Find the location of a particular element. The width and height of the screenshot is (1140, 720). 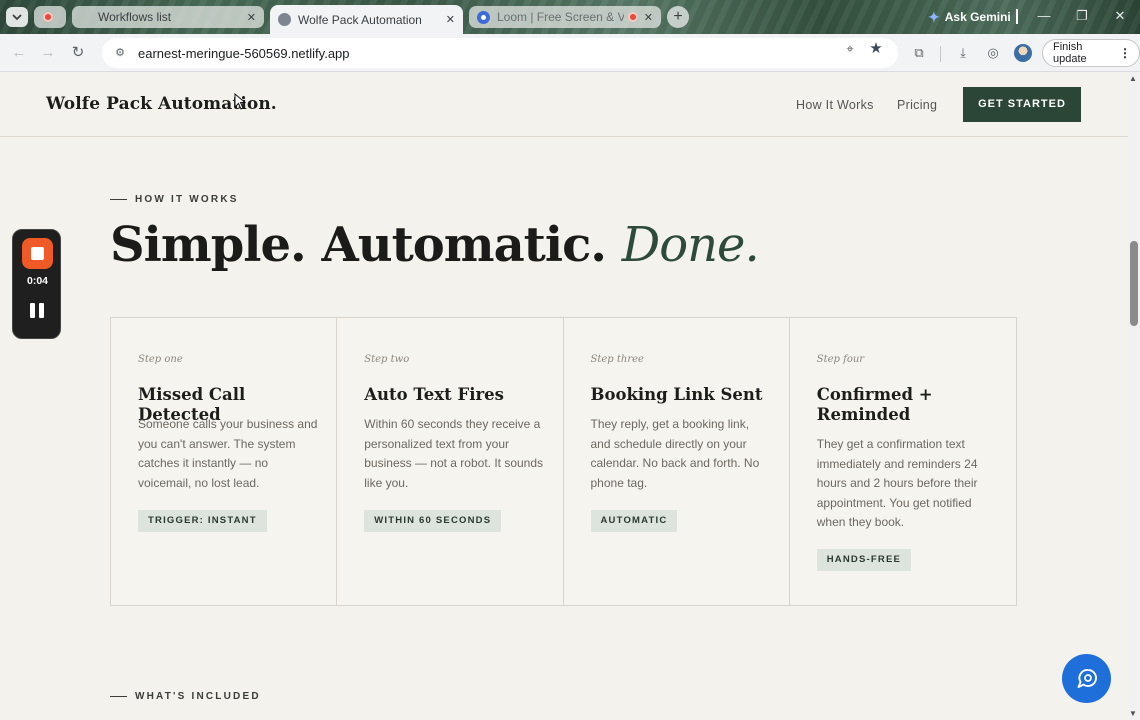

section-eyebrow: HOW IT WORKS is located at coordinates (174, 199).